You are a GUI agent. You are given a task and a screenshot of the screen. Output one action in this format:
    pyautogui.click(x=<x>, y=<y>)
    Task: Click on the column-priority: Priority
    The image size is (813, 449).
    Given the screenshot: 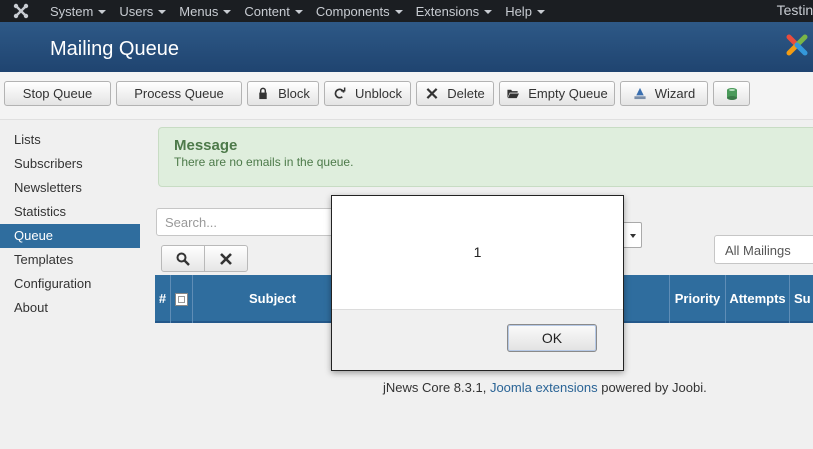 What is the action you would take?
    pyautogui.click(x=698, y=299)
    